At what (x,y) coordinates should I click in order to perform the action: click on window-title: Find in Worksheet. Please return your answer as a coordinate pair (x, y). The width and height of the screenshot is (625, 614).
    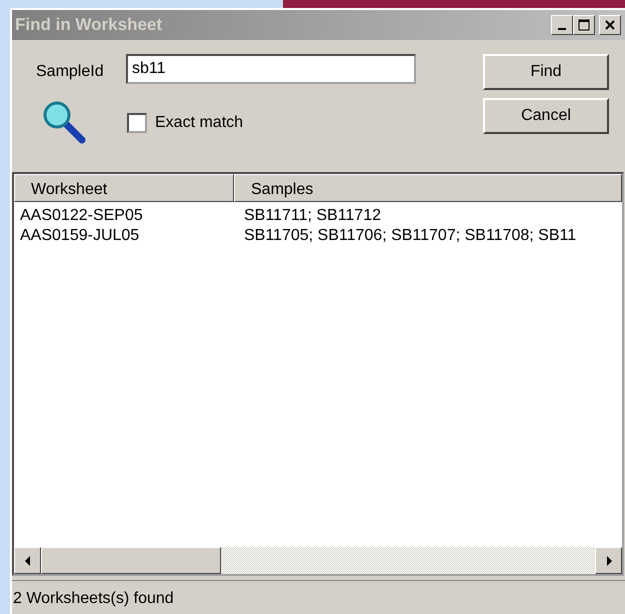
    Looking at the image, I should click on (88, 25).